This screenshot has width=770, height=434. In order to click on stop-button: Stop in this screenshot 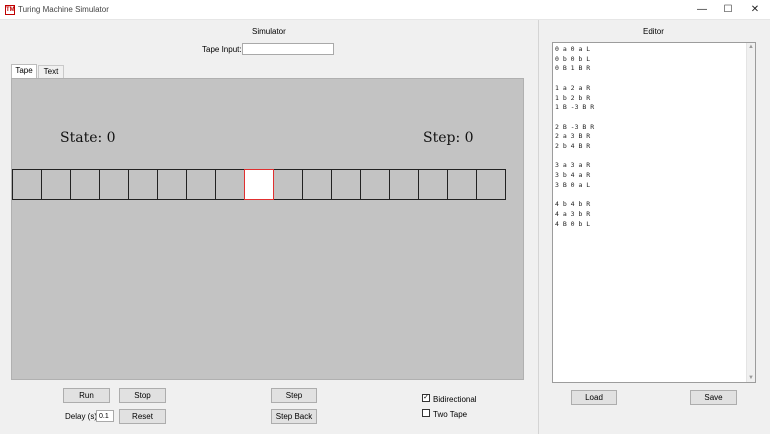, I will do `click(142, 395)`.